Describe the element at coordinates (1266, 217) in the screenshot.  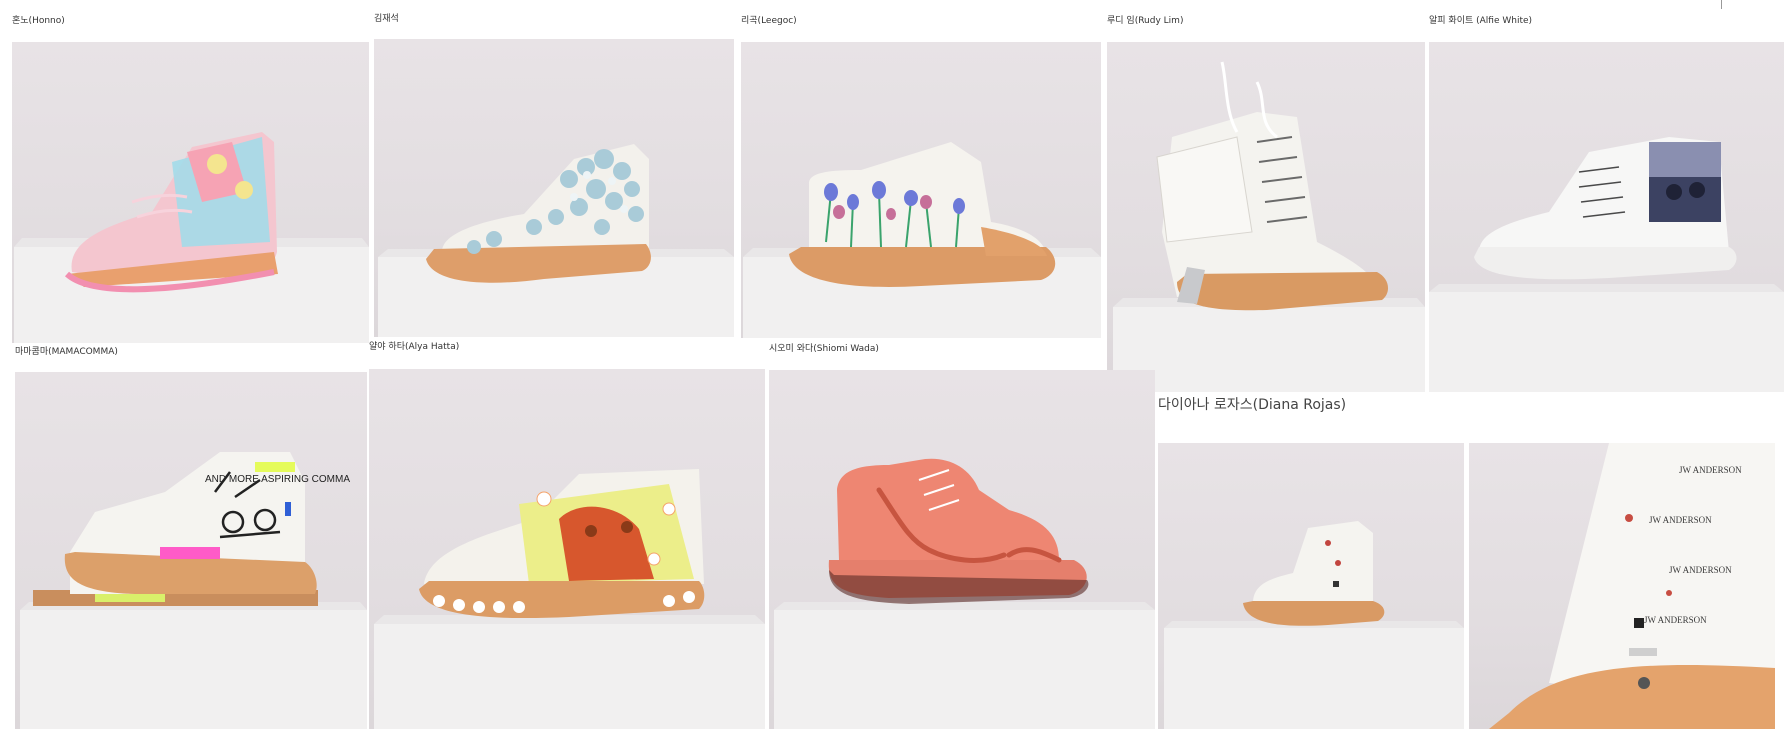
I see `shoe-photo-rudy-lim` at that location.